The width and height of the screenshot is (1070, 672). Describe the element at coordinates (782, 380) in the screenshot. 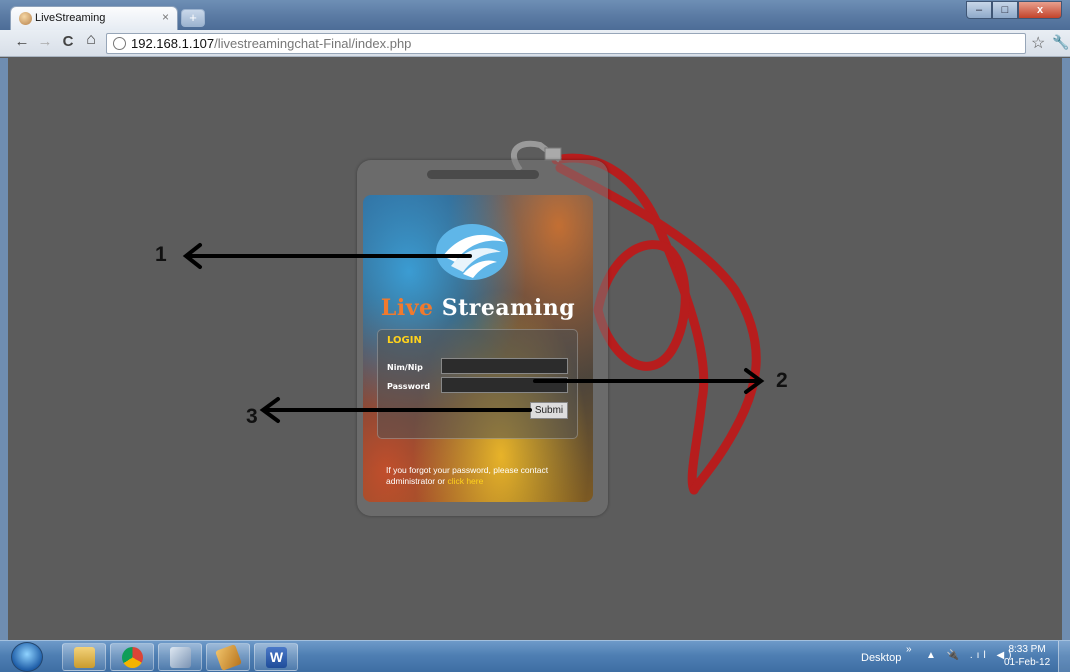

I see `annotation-label-2: 2` at that location.